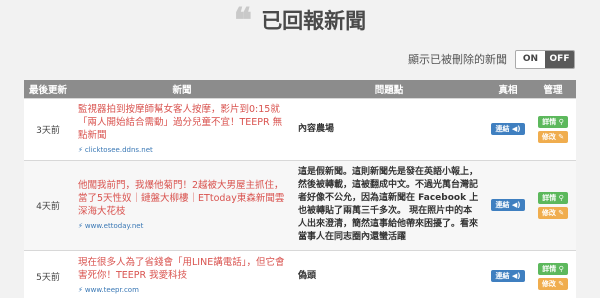 The width and height of the screenshot is (600, 298). I want to click on table-header-row: 最後更新 新聞 問題點 真相 管理, so click(300, 89).